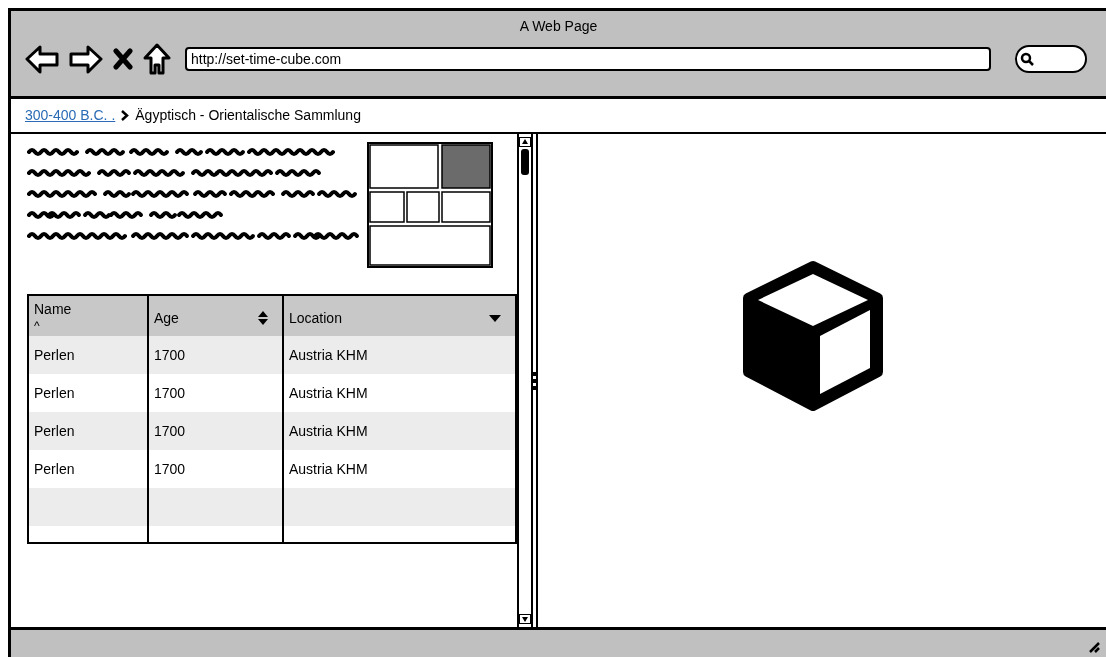 The height and width of the screenshot is (657, 1106). I want to click on back-arrow-icon, so click(42, 59).